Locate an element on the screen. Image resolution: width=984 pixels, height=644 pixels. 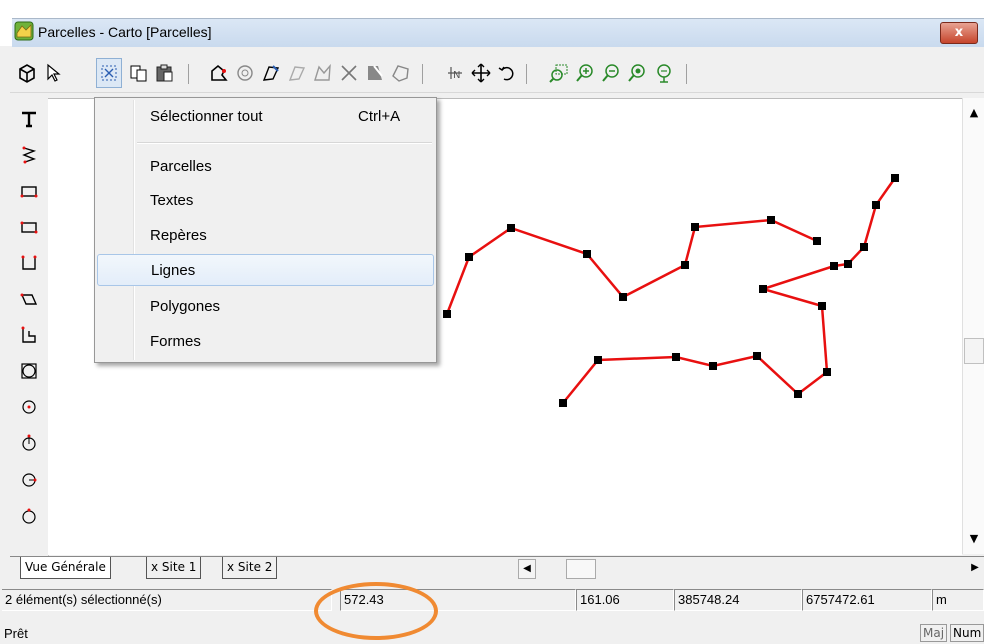
3d-cube-icon is located at coordinates (27, 73).